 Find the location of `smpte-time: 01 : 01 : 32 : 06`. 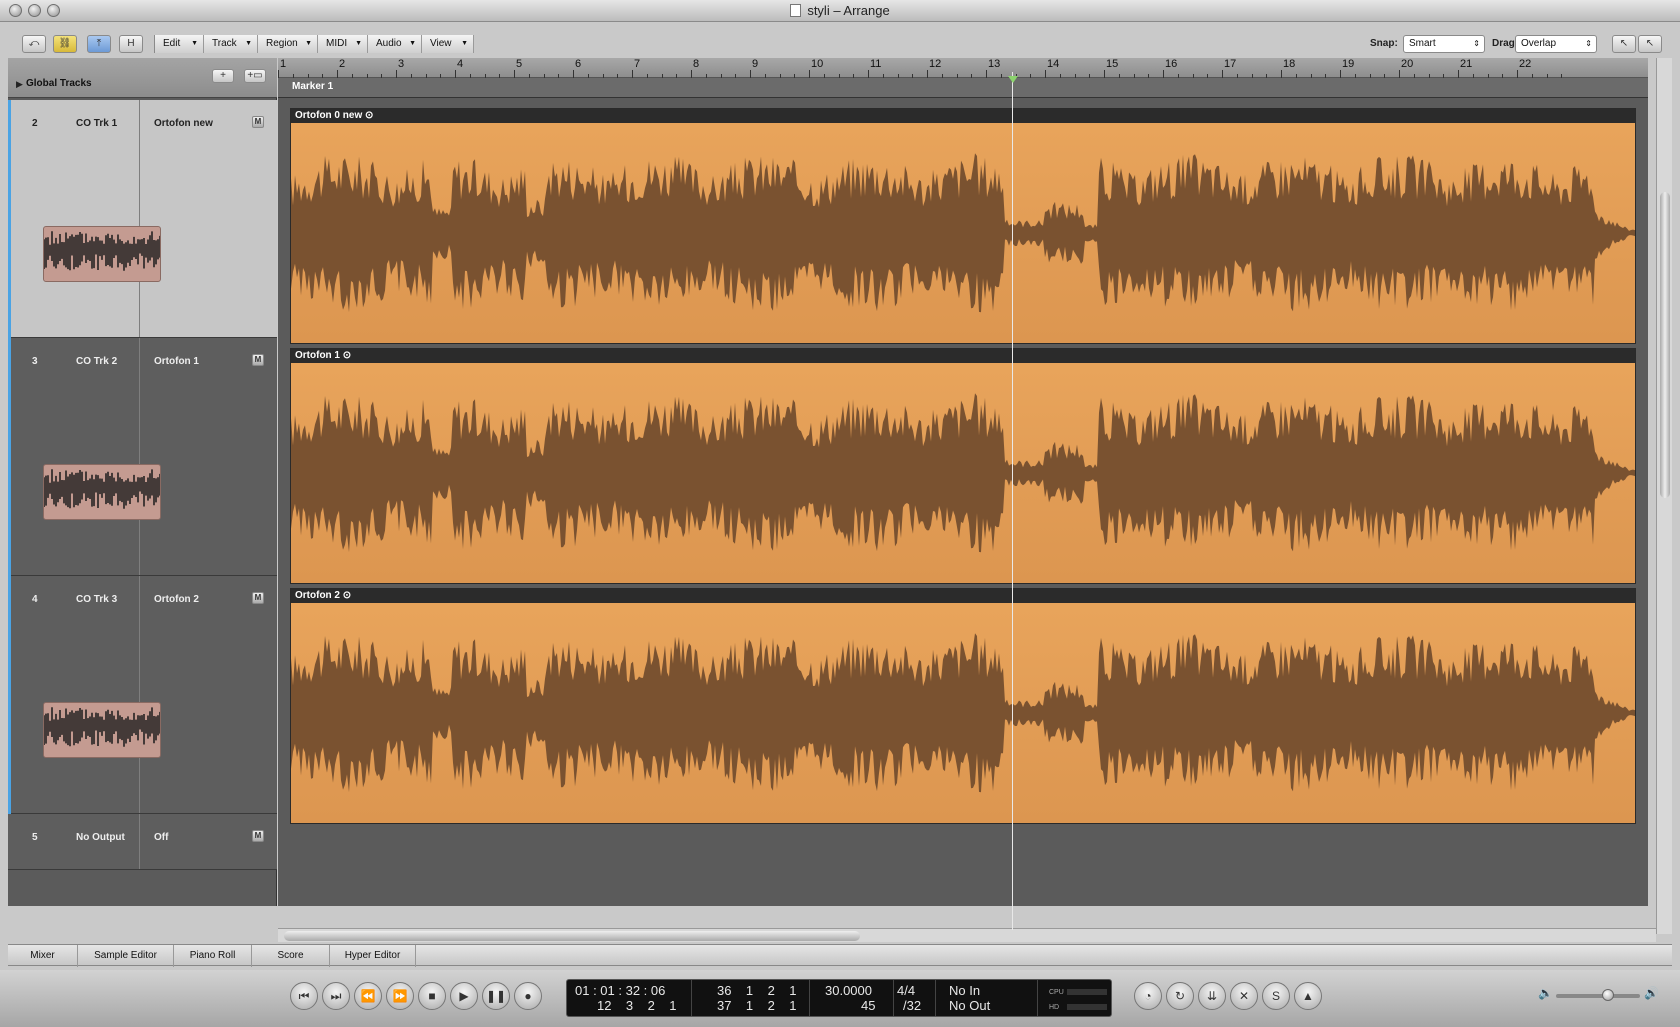

smpte-time: 01 : 01 : 32 : 06 is located at coordinates (620, 990).